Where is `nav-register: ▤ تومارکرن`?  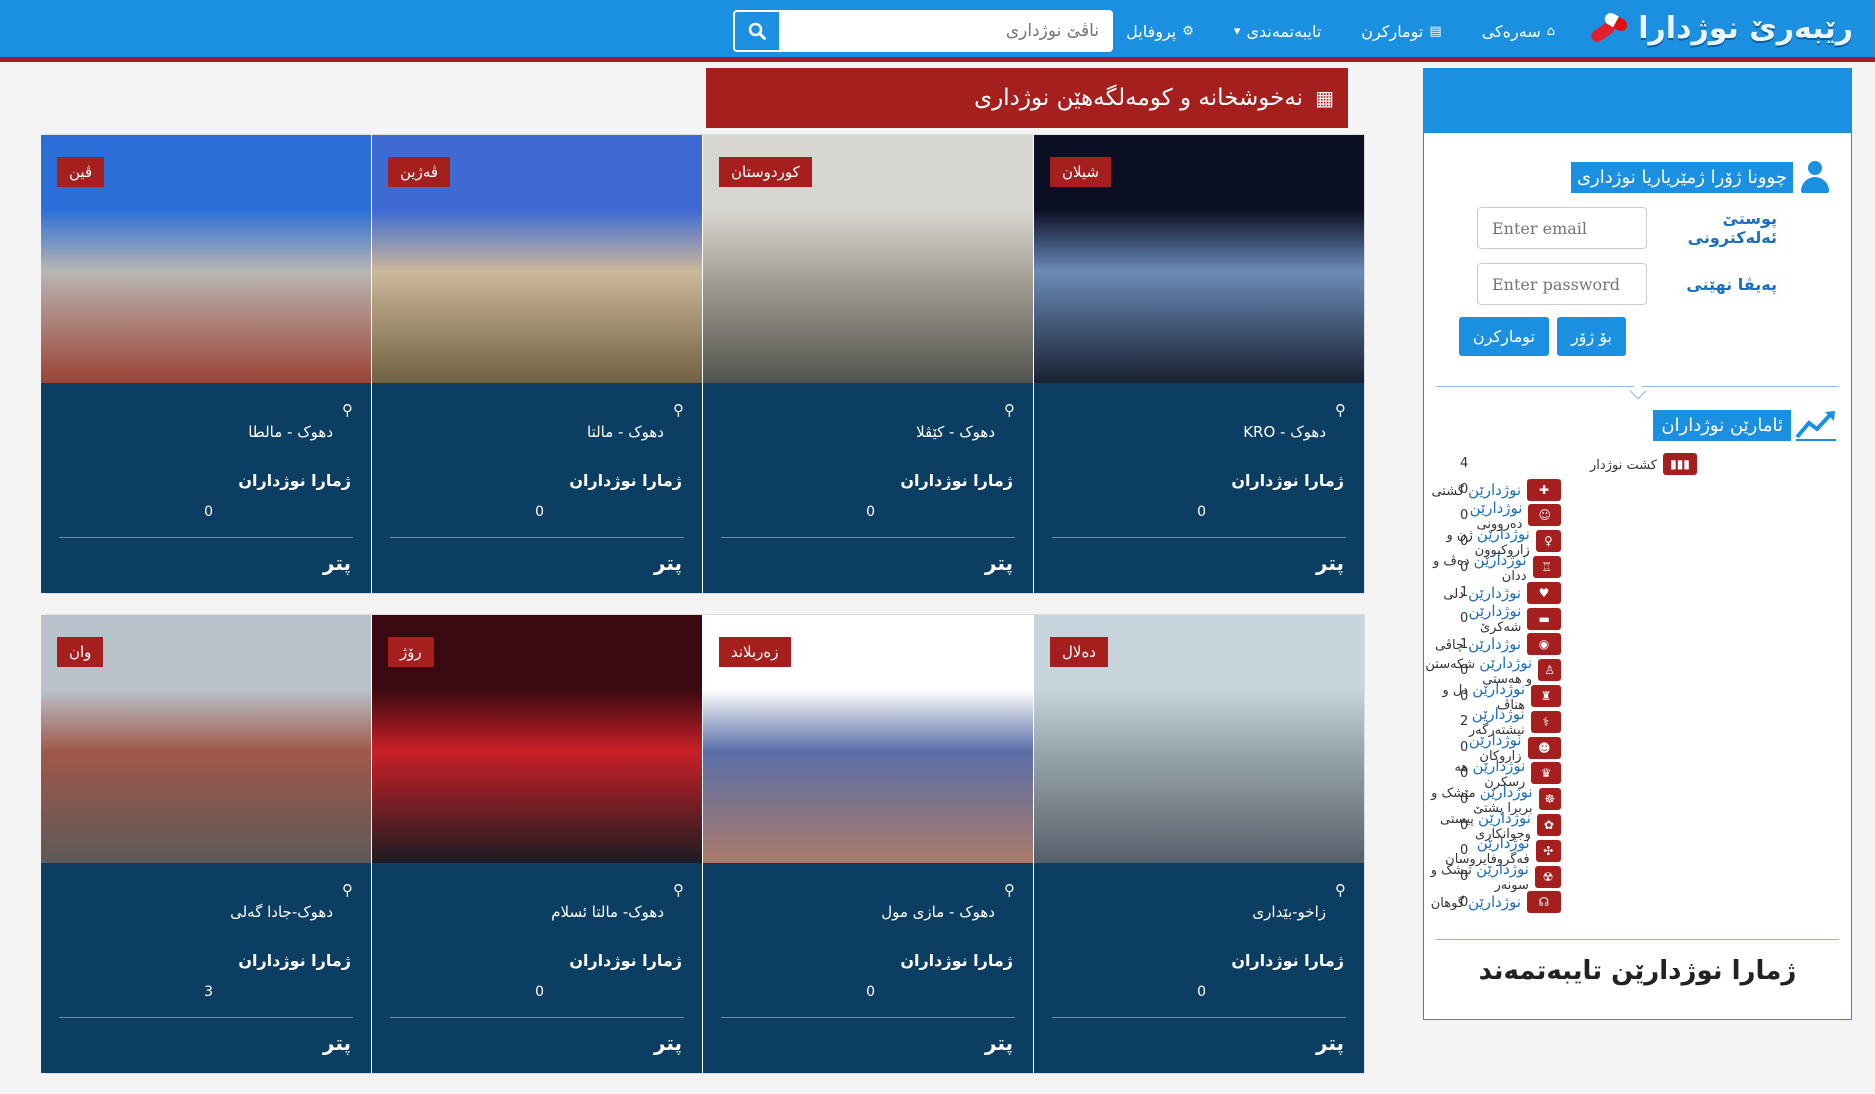
nav-register: ▤ تومارکرن is located at coordinates (1401, 31).